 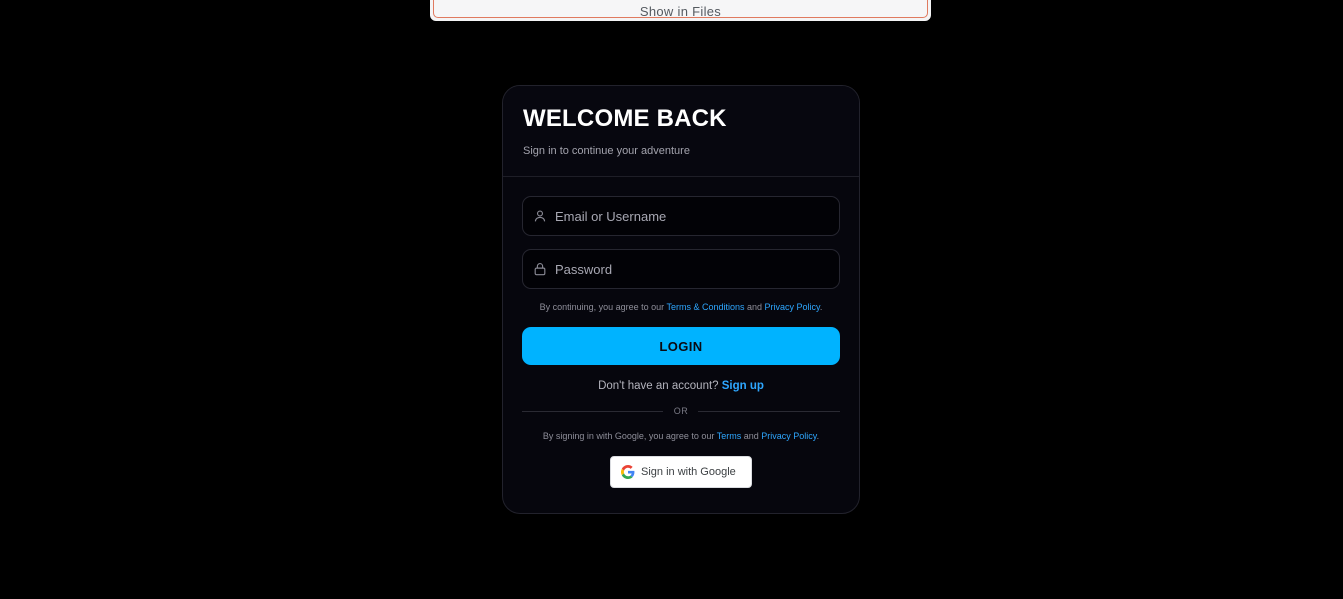 I want to click on terms-conditions-link: Terms & Conditions, so click(x=705, y=307).